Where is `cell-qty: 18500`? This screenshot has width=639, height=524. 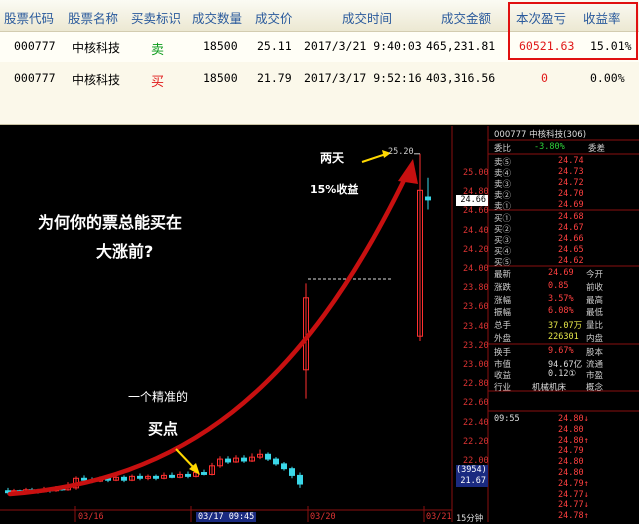 cell-qty: 18500 is located at coordinates (220, 46).